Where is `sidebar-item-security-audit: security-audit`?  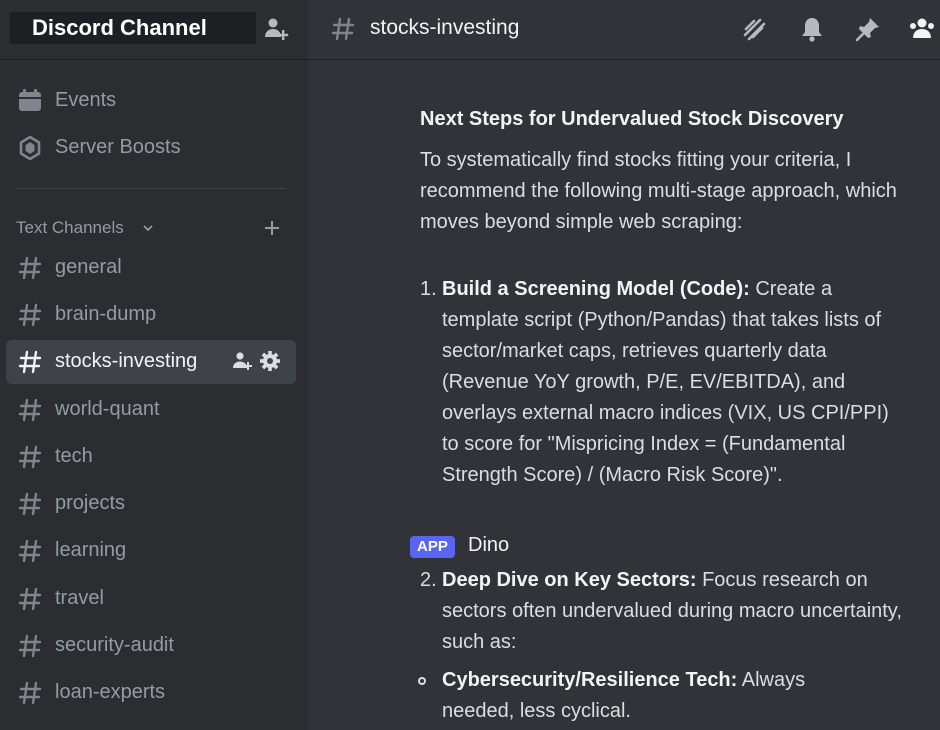 sidebar-item-security-audit: security-audit is located at coordinates (151, 646).